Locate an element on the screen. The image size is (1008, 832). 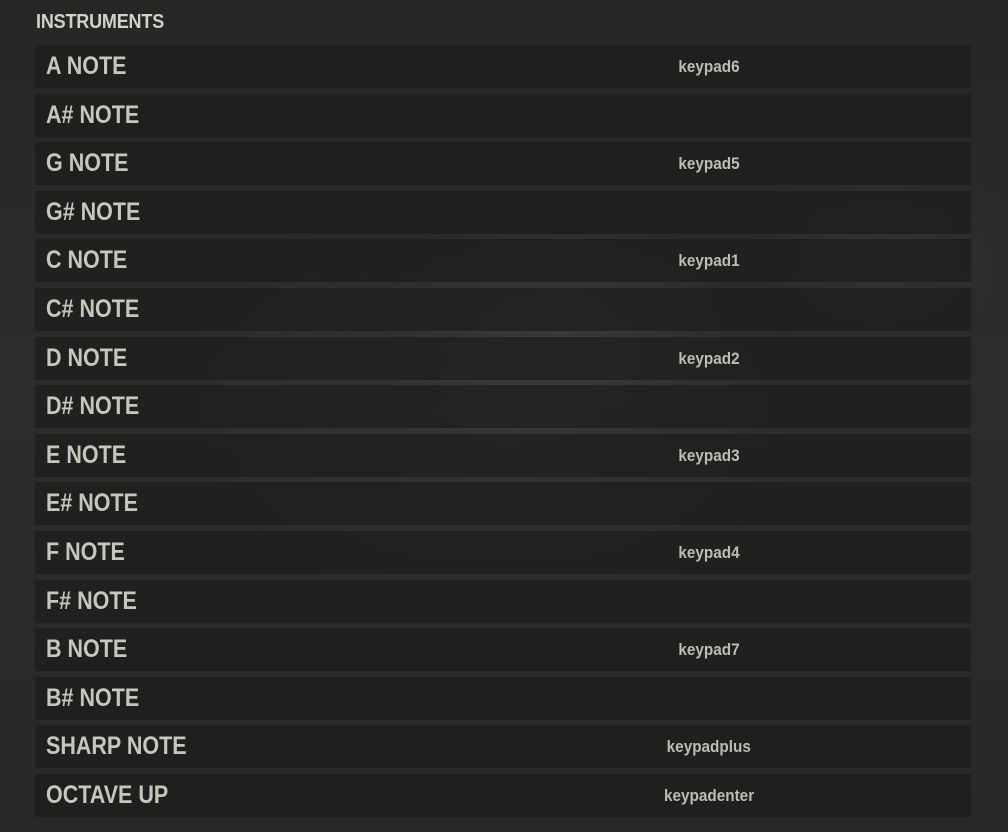
keybind-row-e-sharp-note: E# NOTE is located at coordinates (503, 504).